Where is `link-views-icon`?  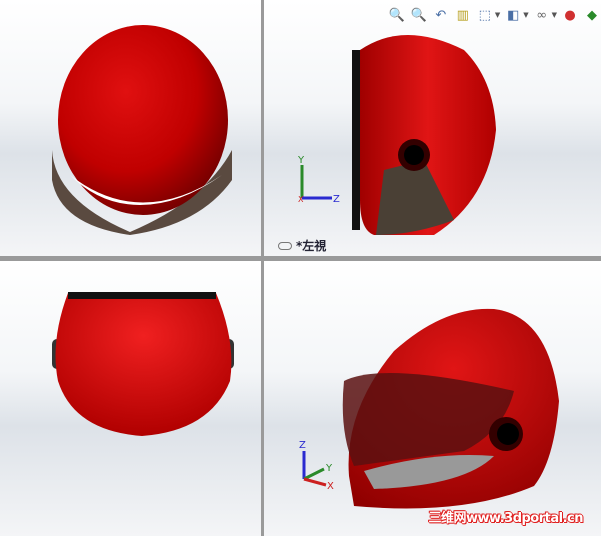
link-views-icon is located at coordinates (285, 245).